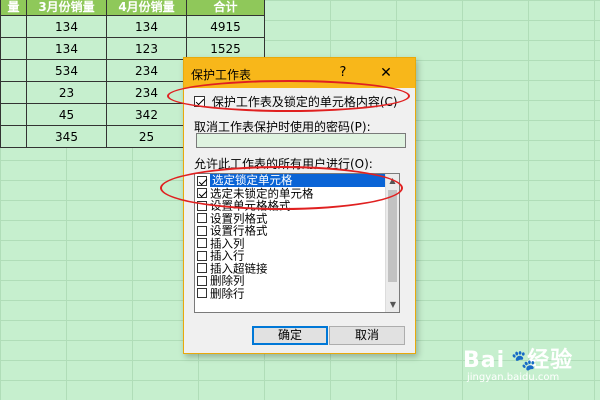 The image size is (600, 400). What do you see at coordinates (221, 75) in the screenshot?
I see `dialog-title: 保护工作表` at bounding box center [221, 75].